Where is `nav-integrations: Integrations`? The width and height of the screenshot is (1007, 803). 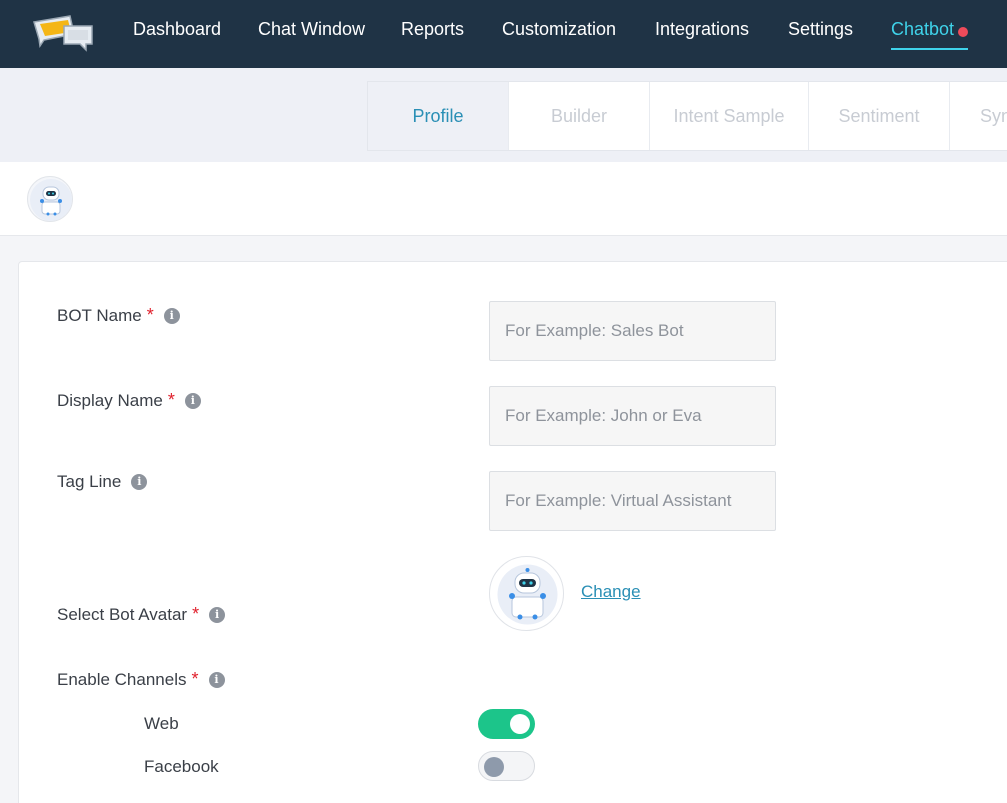
nav-integrations: Integrations is located at coordinates (702, 30).